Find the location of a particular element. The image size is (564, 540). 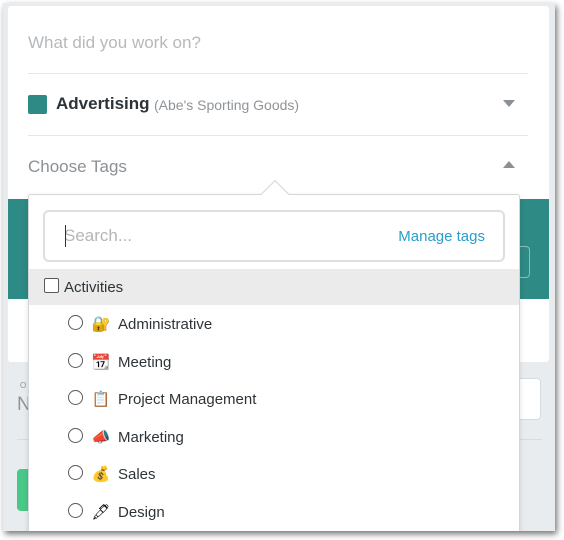

tag-label: Administrative is located at coordinates (165, 324).